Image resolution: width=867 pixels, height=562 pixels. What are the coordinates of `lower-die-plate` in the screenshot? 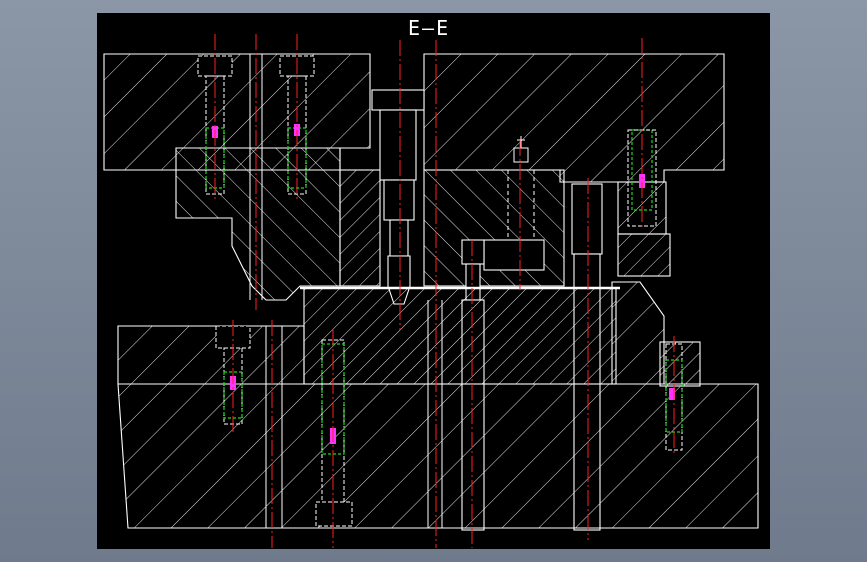 It's located at (367, 336).